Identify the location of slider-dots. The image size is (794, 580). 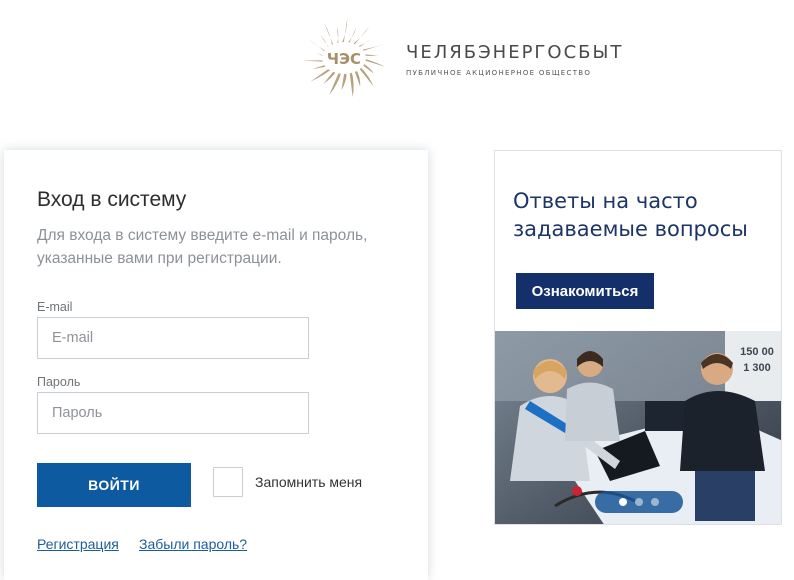
(639, 502).